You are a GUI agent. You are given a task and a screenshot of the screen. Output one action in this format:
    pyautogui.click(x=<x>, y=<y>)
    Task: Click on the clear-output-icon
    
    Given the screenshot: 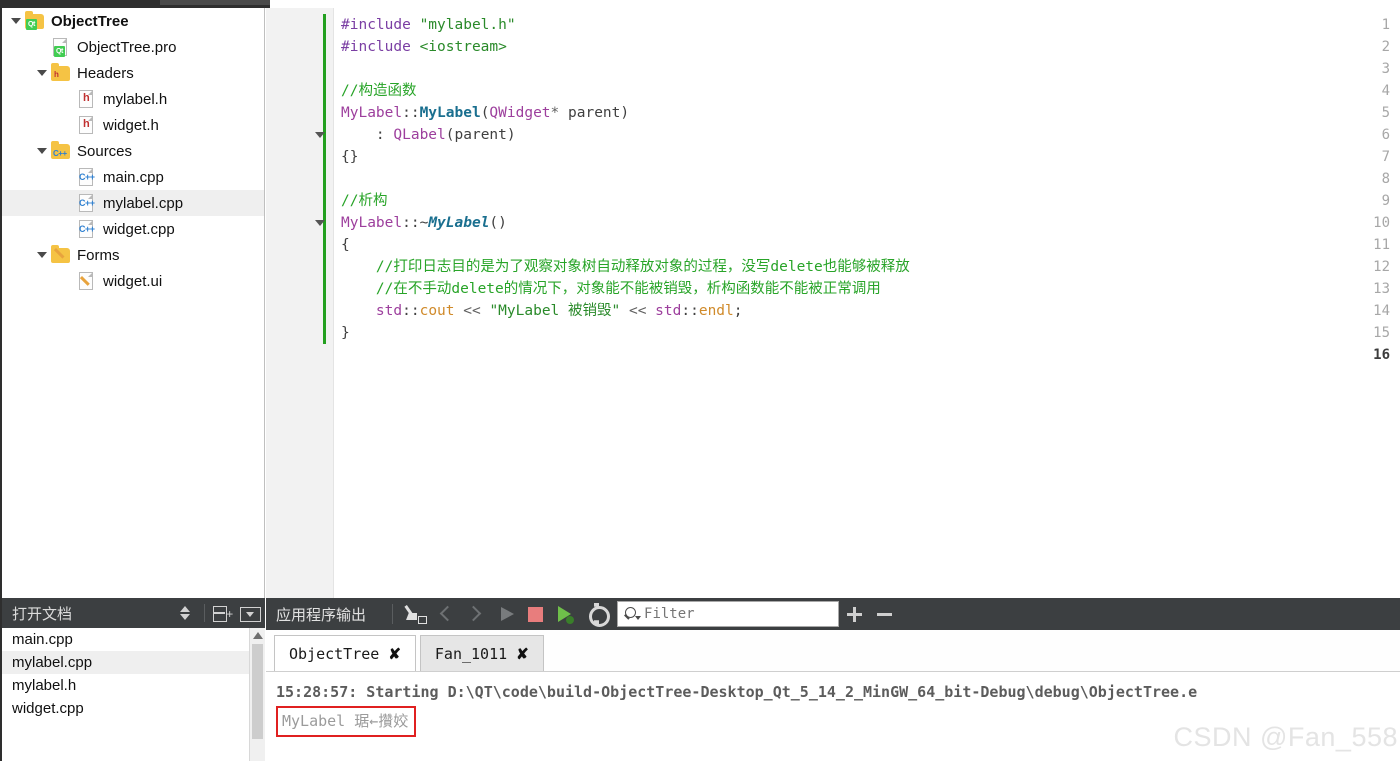 What is the action you would take?
    pyautogui.click(x=416, y=614)
    